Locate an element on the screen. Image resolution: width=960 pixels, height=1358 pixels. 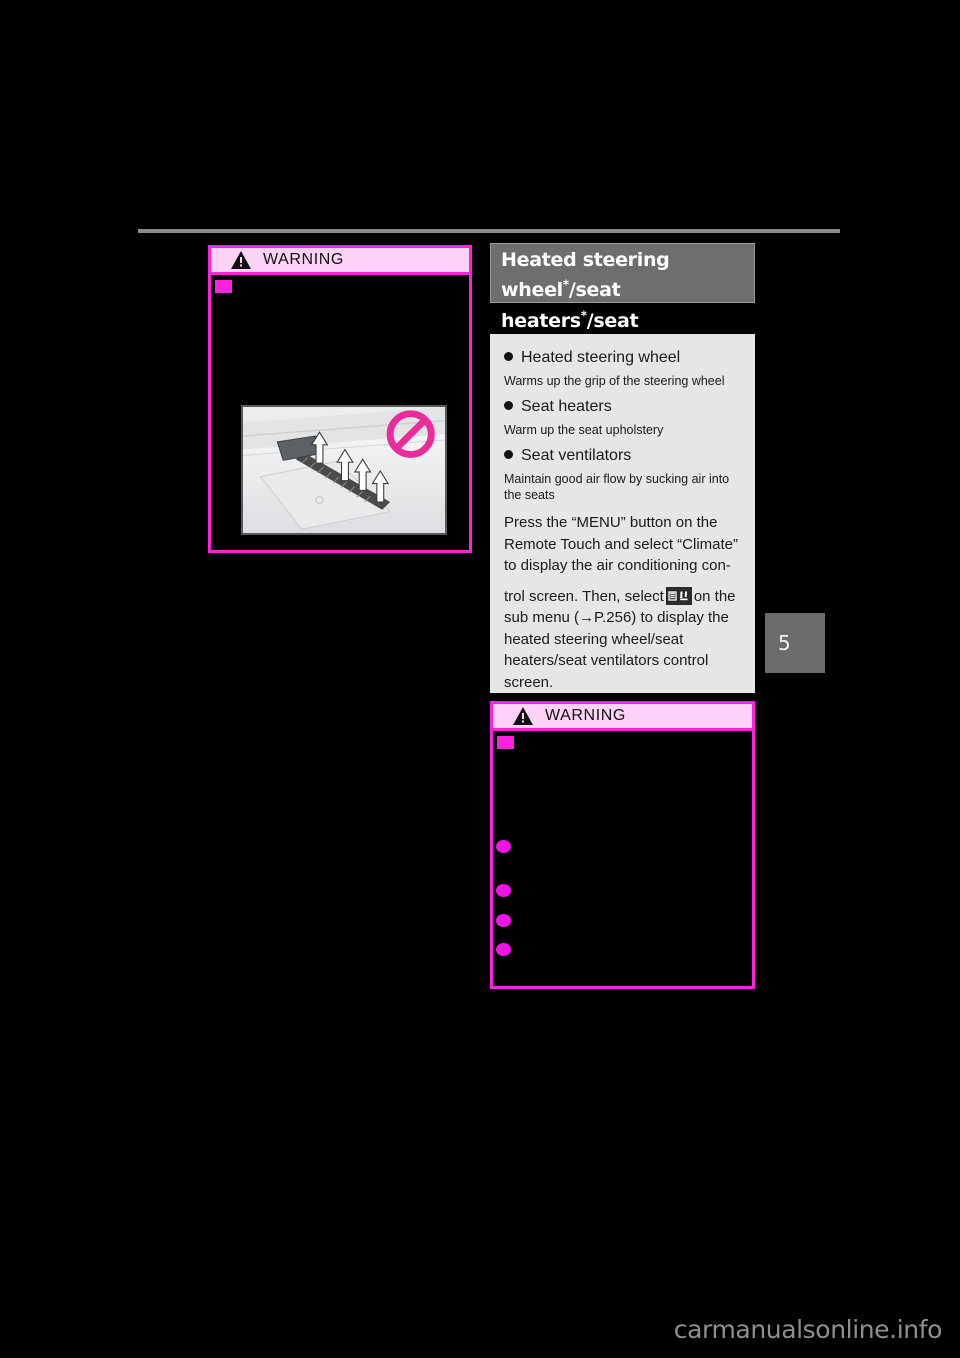
feature-heading-2: Seat ventilators is located at coordinates (623, 455).